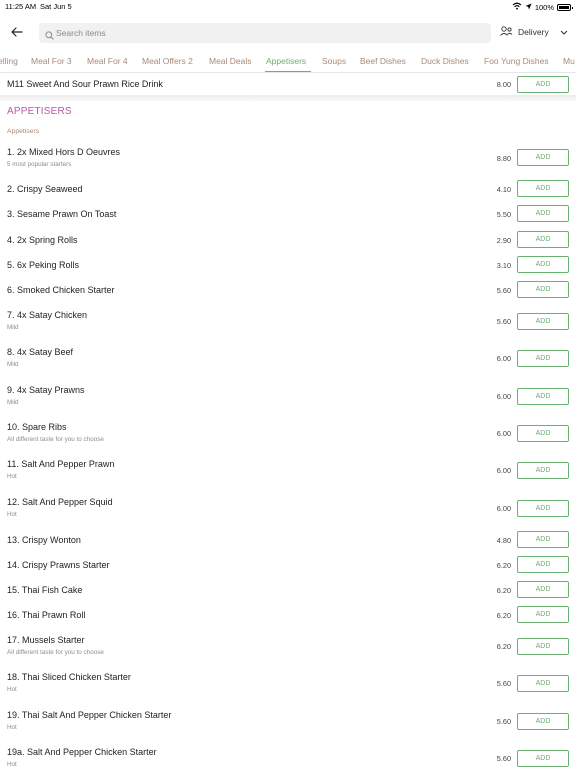 The height and width of the screenshot is (768, 576). What do you see at coordinates (167, 61) in the screenshot?
I see `tab-meal-offers-2: Meal Offers 2` at bounding box center [167, 61].